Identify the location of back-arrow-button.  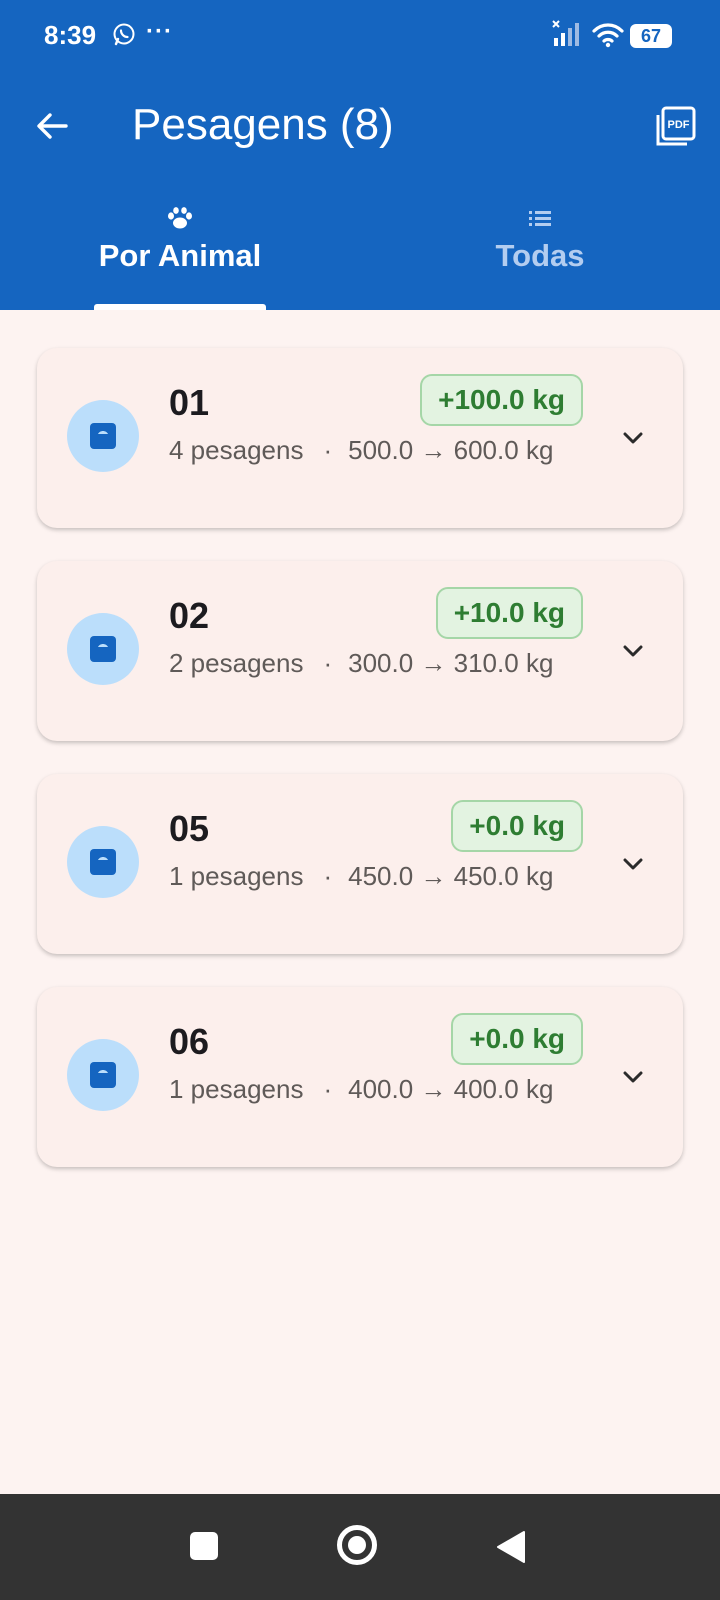
(52, 126).